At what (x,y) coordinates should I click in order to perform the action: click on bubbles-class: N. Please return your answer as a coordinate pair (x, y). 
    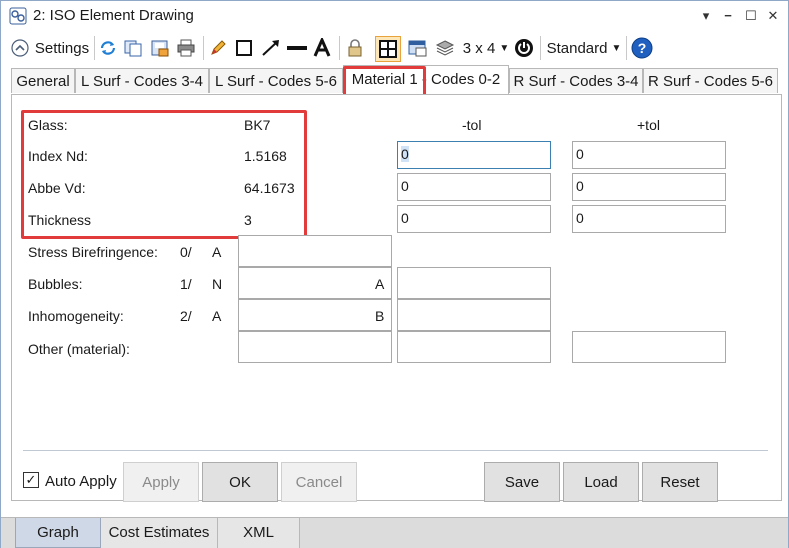
    Looking at the image, I should click on (217, 284).